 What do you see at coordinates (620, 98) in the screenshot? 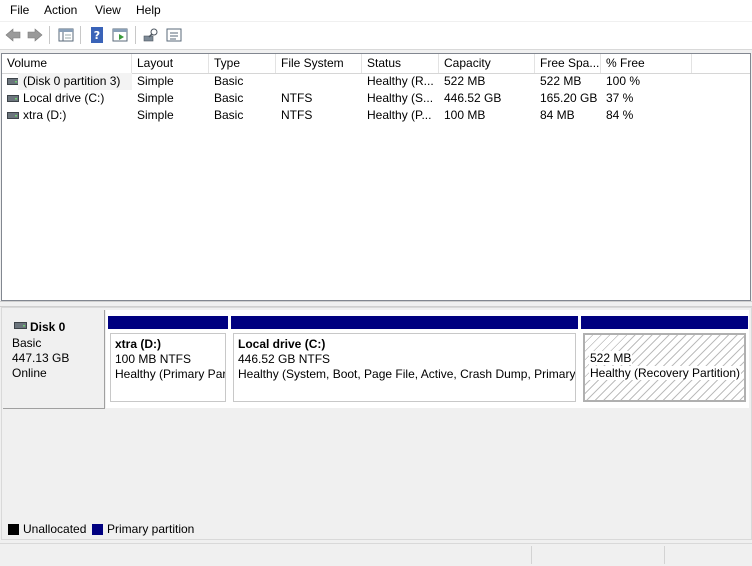
I see `cell-percent-free: 37 %` at bounding box center [620, 98].